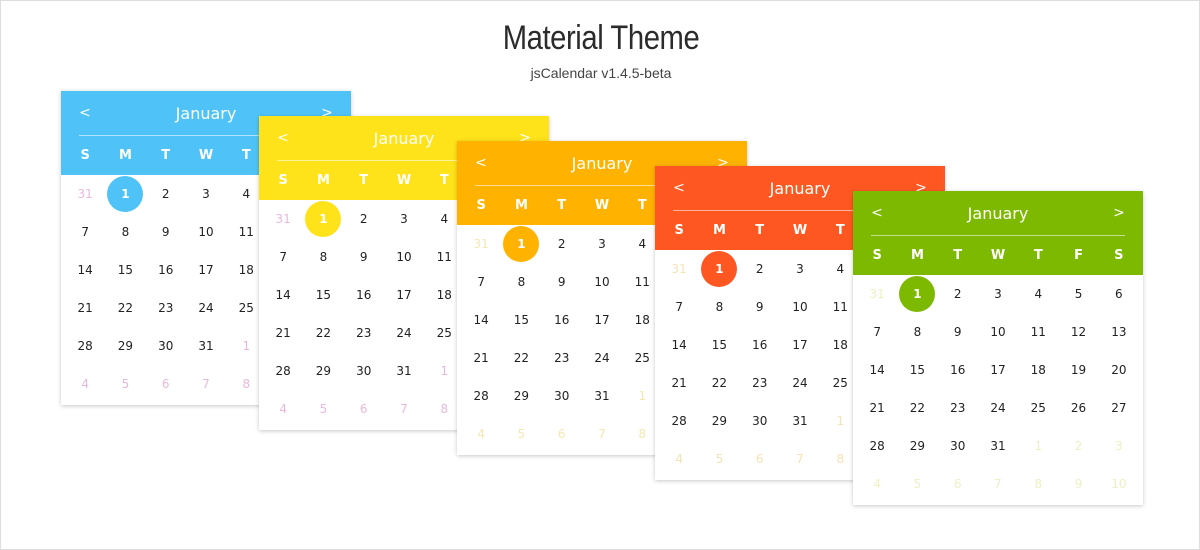 This screenshot has height=550, width=1200. Describe the element at coordinates (1119, 332) in the screenshot. I see `day-cell: 13` at that location.